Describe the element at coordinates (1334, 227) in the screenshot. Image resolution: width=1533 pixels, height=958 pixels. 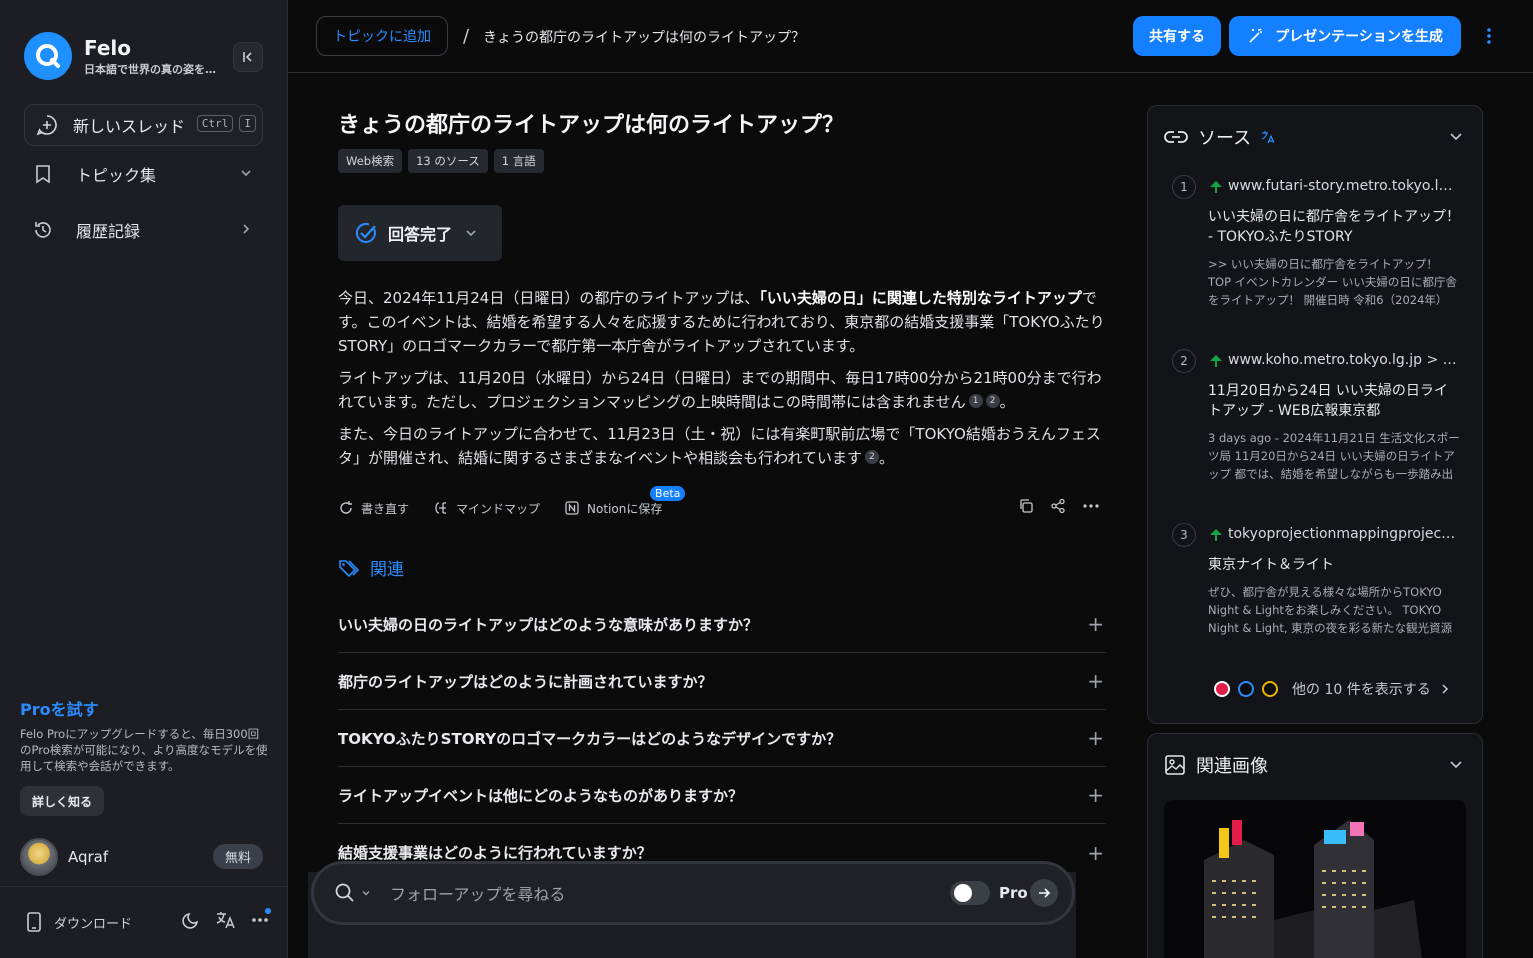
I see `source-title: いい夫婦の日に都庁舎をライトアップ！ - TOKYOふたりSTORY` at that location.